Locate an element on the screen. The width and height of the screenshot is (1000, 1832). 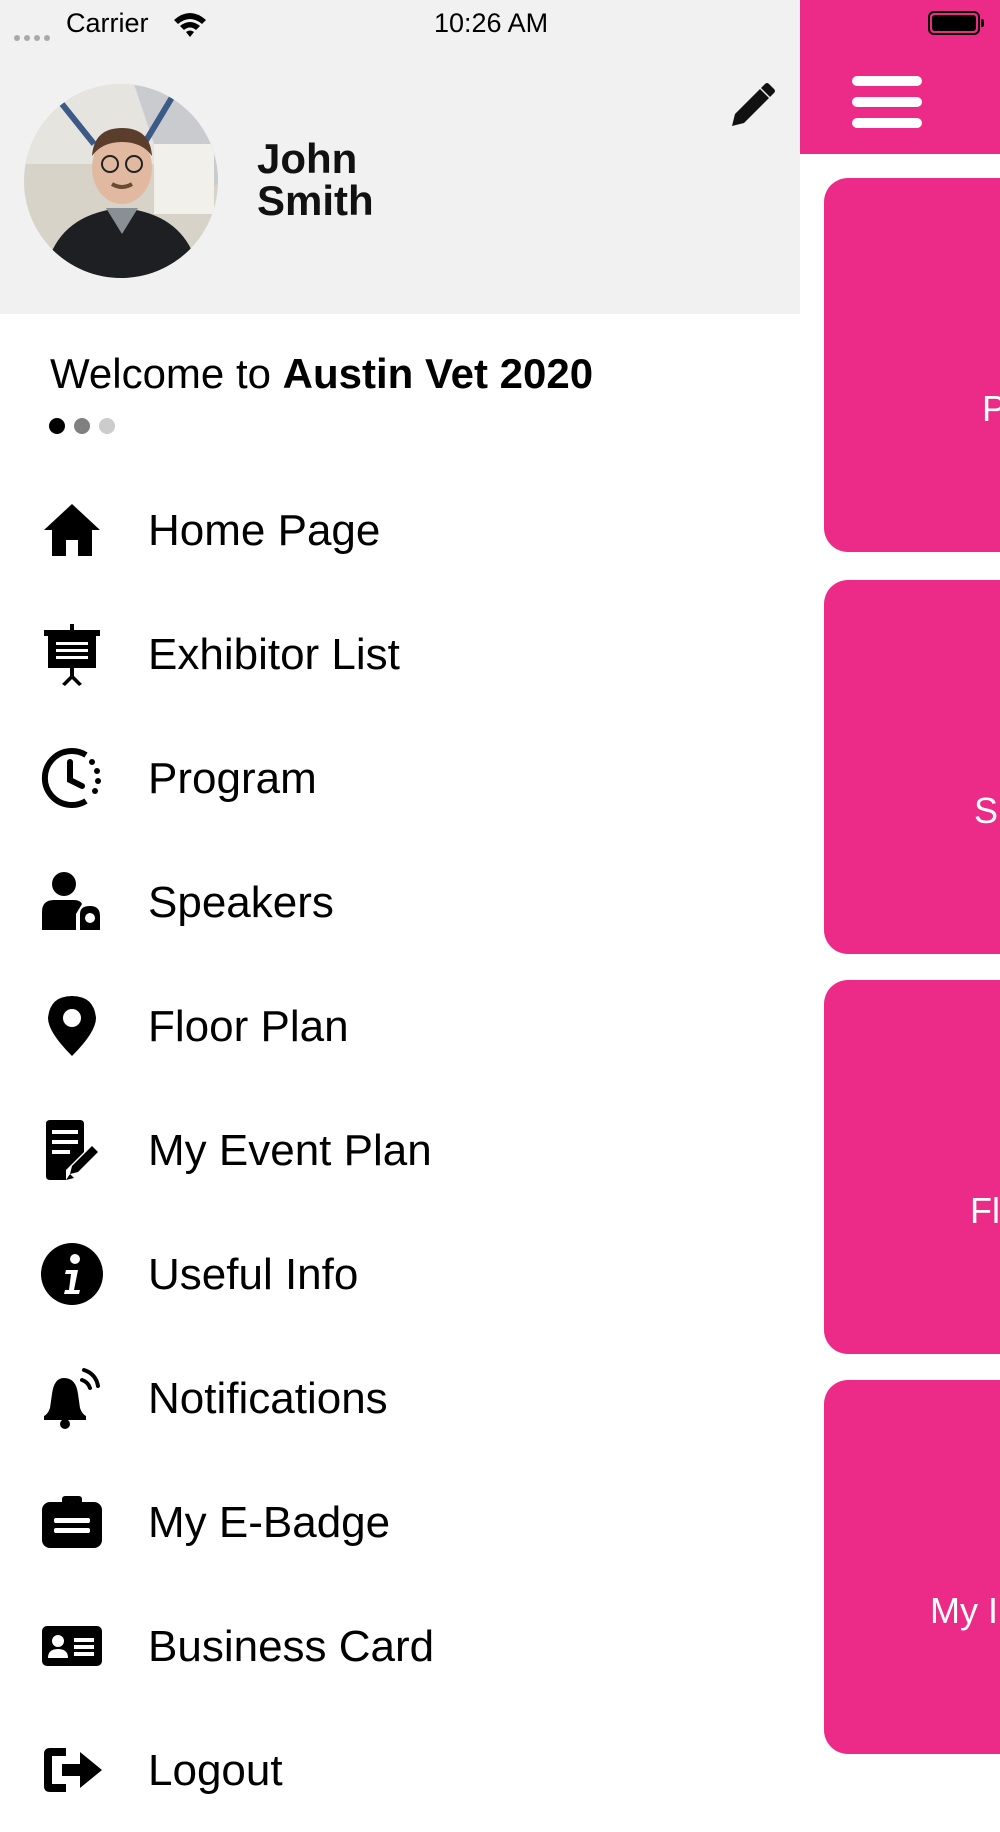
signal-strength-icon is located at coordinates (34, 37).